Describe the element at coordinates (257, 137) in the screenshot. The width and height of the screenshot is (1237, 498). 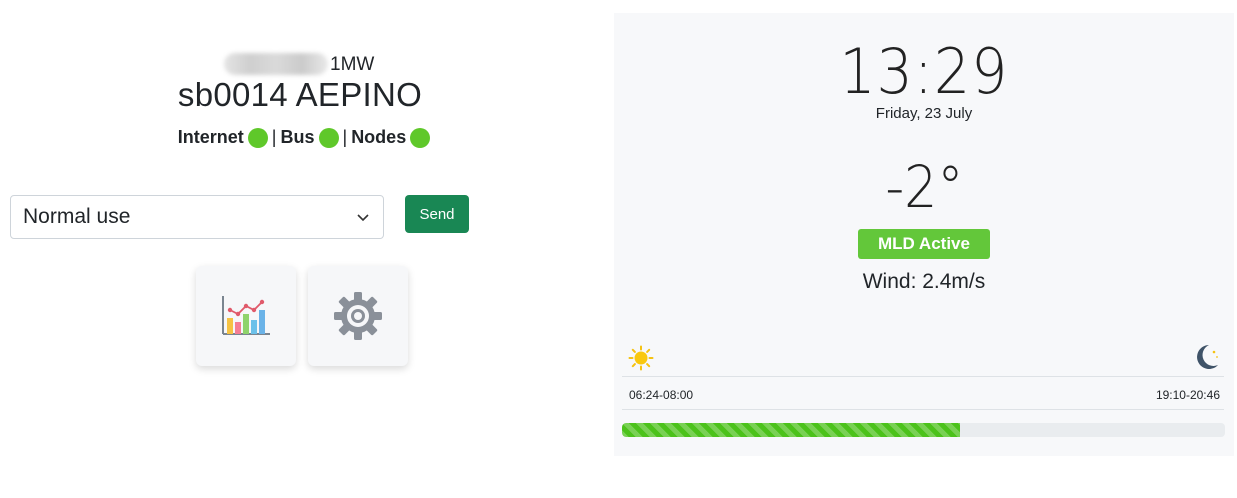
I see `status-internet-dot` at that location.